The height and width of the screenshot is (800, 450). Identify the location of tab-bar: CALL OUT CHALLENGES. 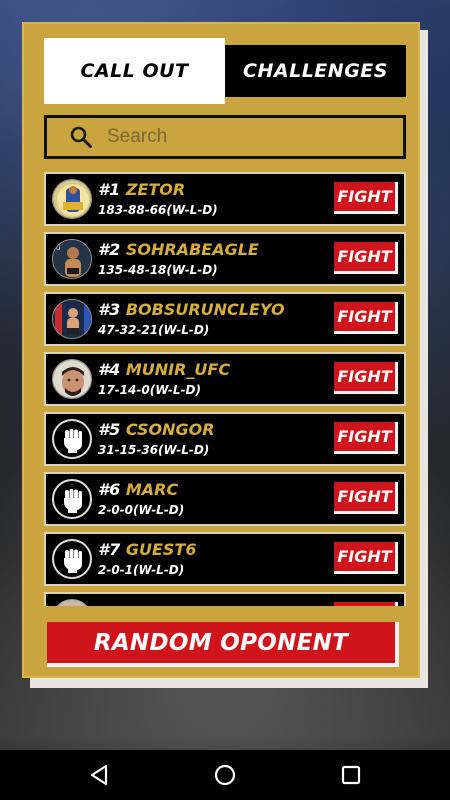
(225, 71).